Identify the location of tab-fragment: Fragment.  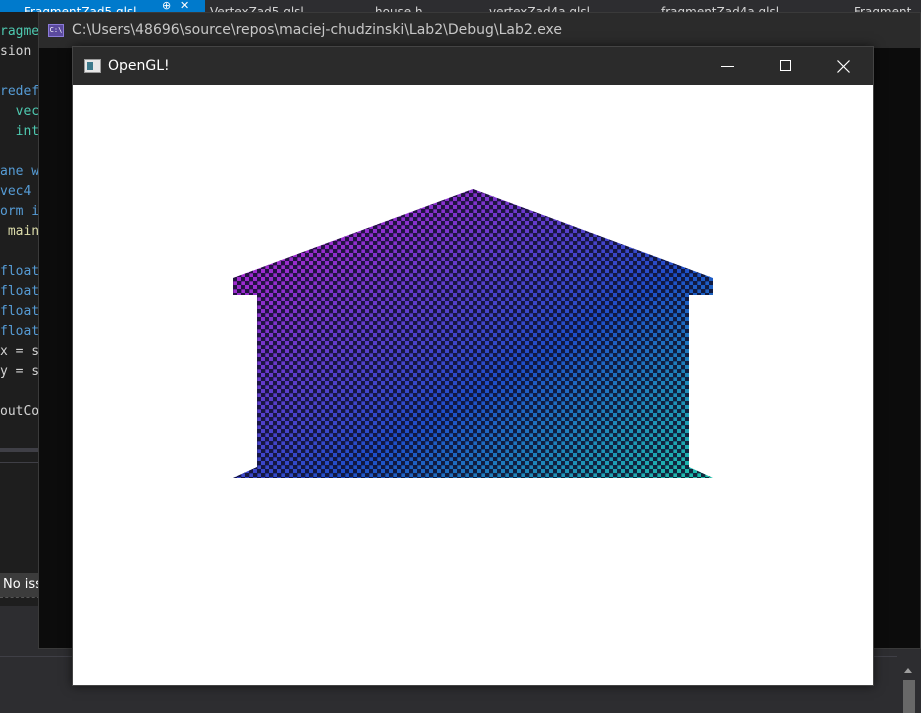
(887, 6).